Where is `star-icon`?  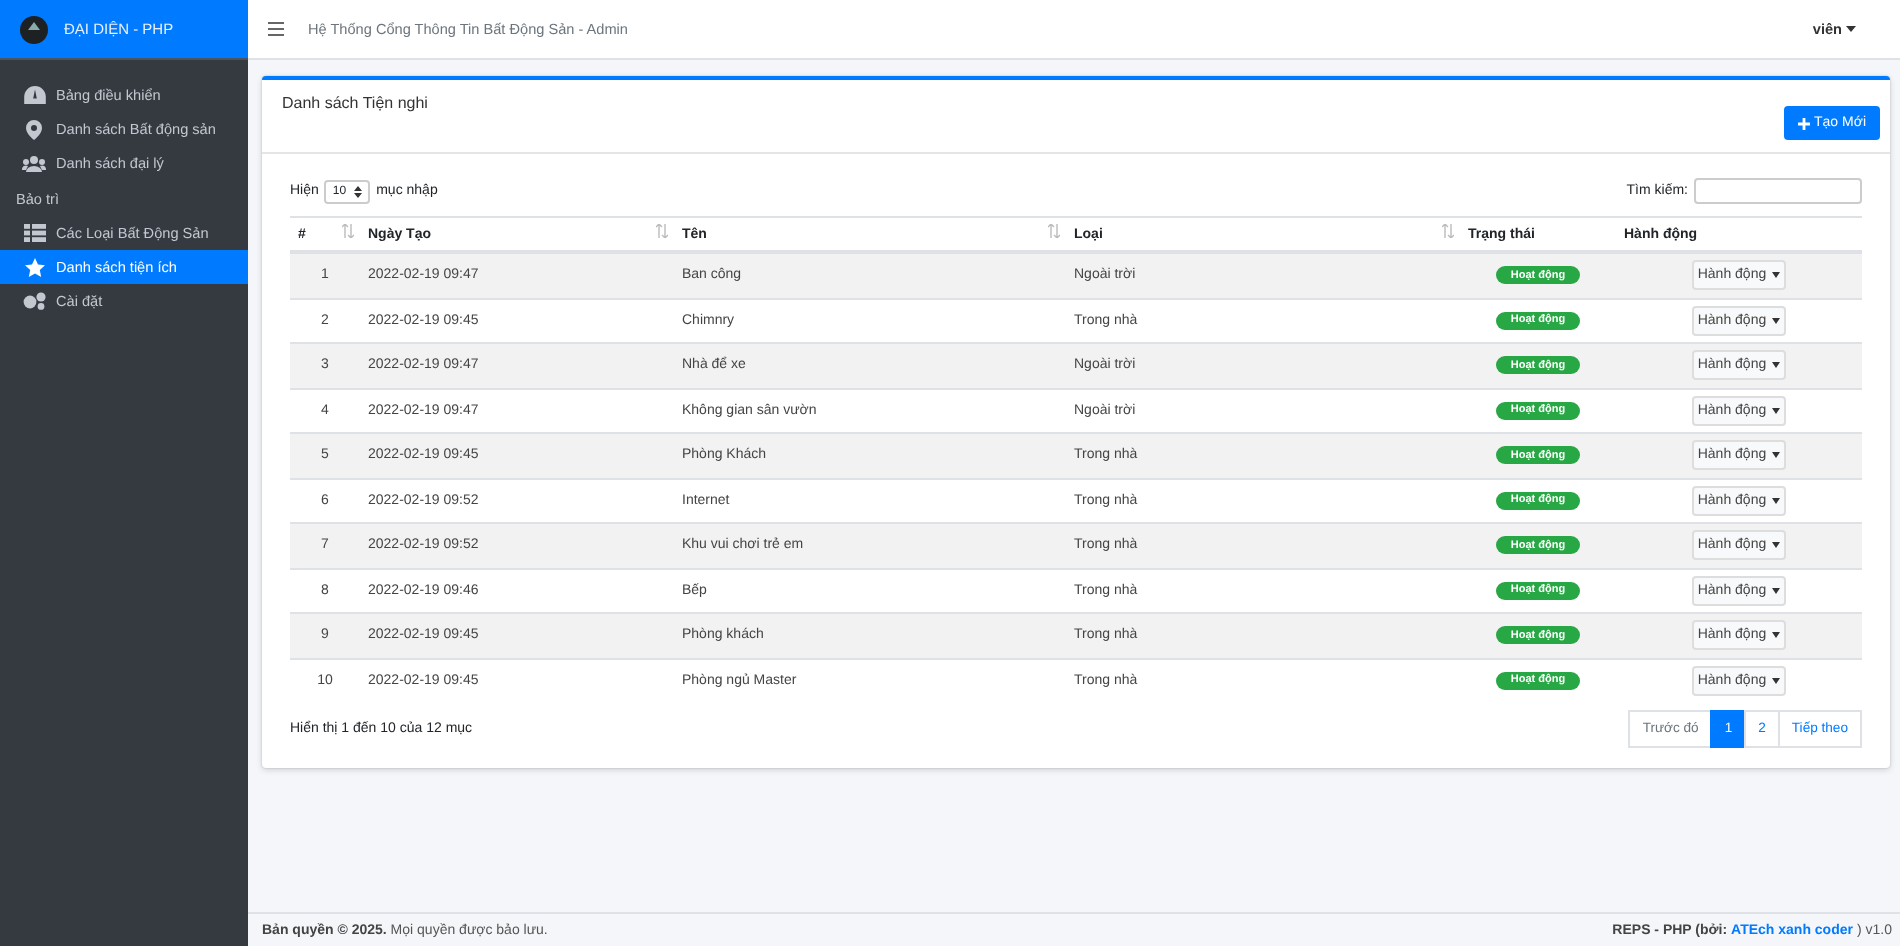
star-icon is located at coordinates (34, 267).